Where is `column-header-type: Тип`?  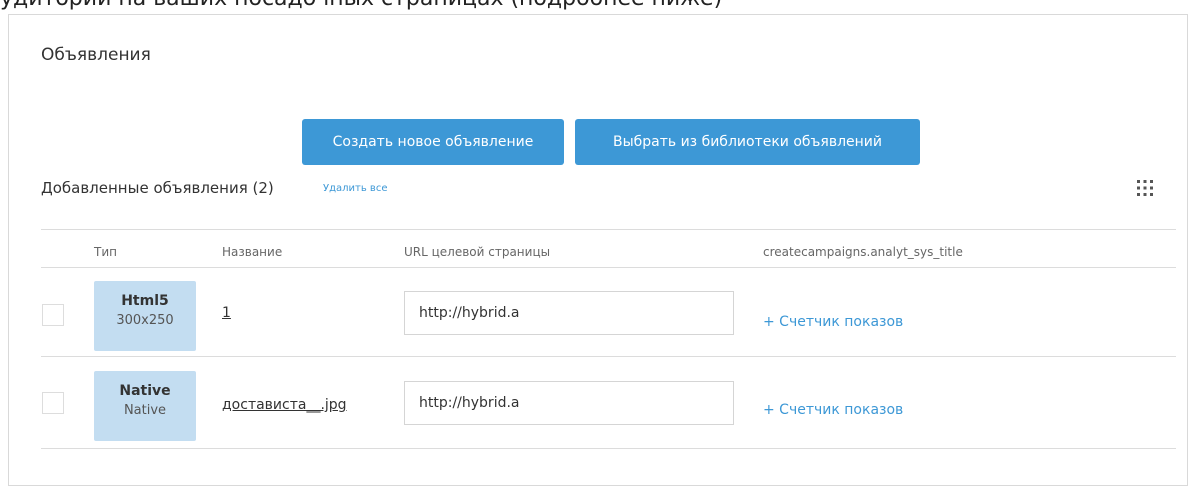 column-header-type: Тип is located at coordinates (105, 252).